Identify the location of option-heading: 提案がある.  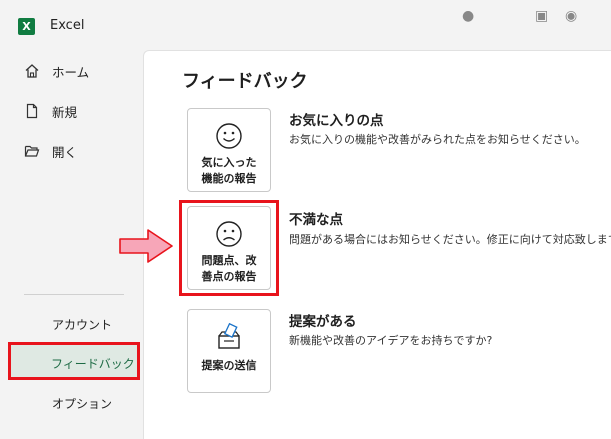
(323, 322).